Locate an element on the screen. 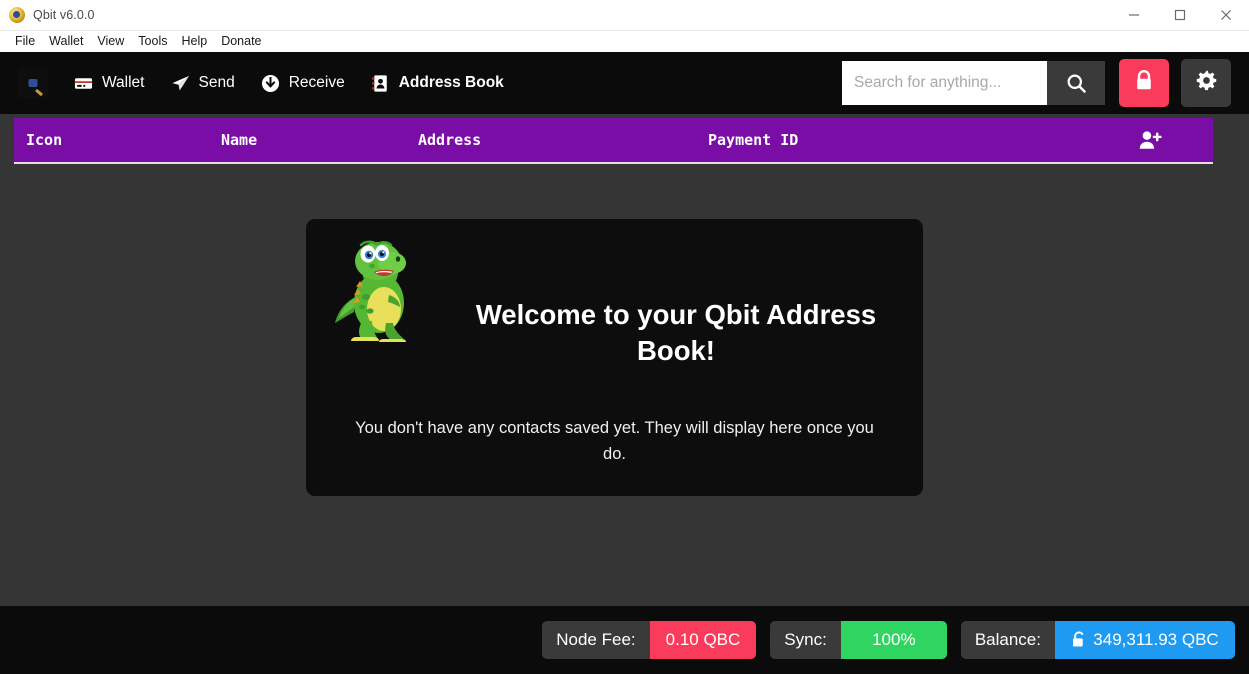  address-book-icon is located at coordinates (380, 83).